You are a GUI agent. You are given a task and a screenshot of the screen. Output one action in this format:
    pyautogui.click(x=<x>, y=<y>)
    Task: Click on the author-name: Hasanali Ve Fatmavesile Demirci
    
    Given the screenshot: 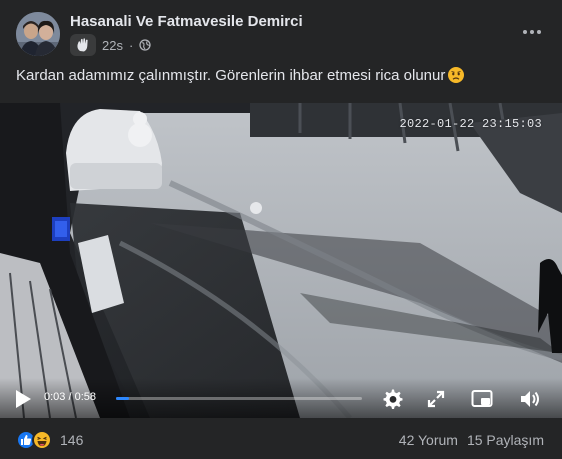 What is the action you would take?
    pyautogui.click(x=186, y=21)
    